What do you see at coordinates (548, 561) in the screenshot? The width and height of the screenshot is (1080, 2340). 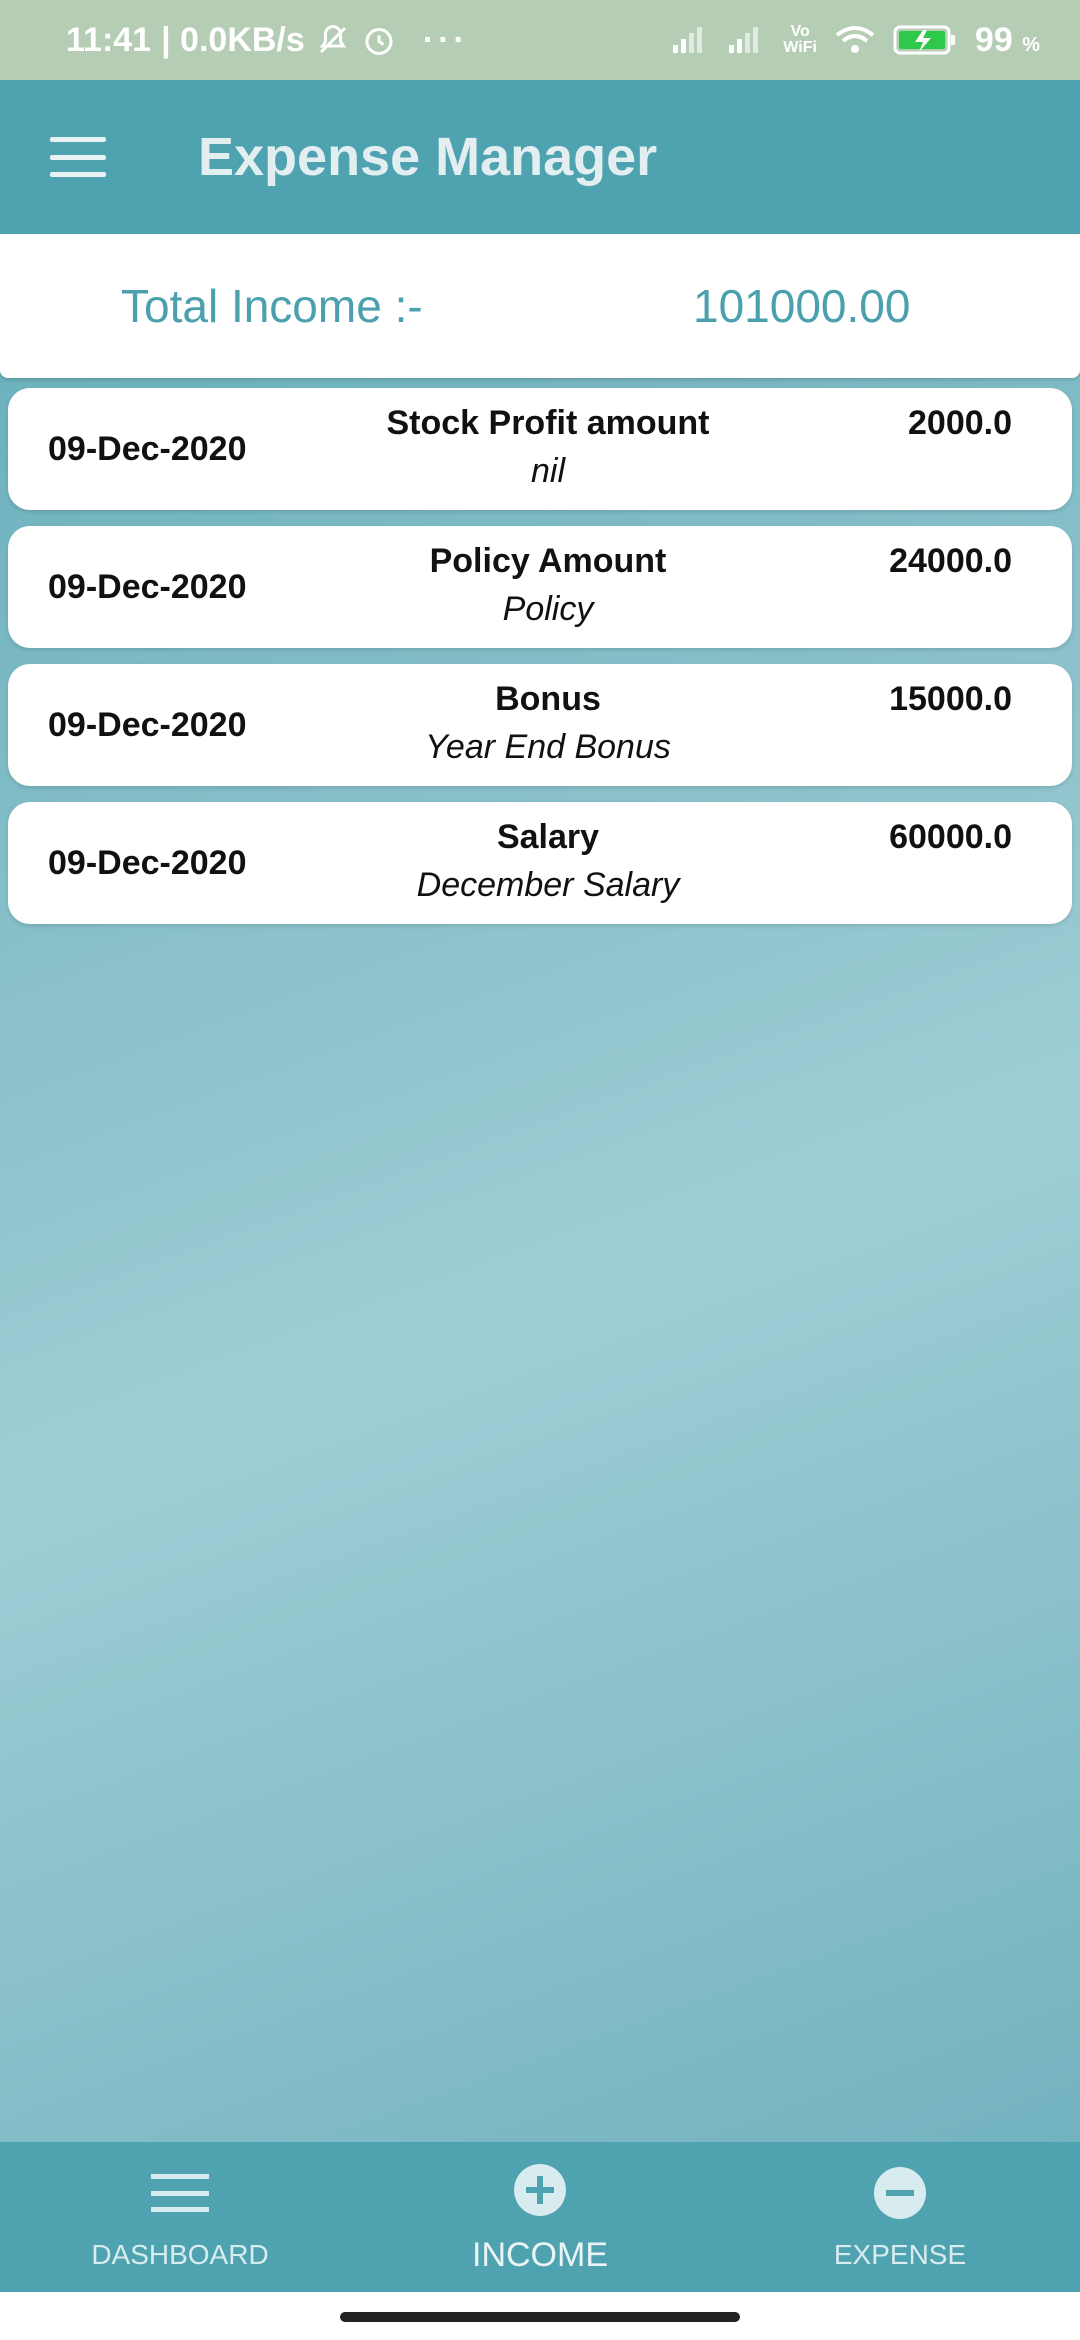 I see `entry-title: Policy Amount` at bounding box center [548, 561].